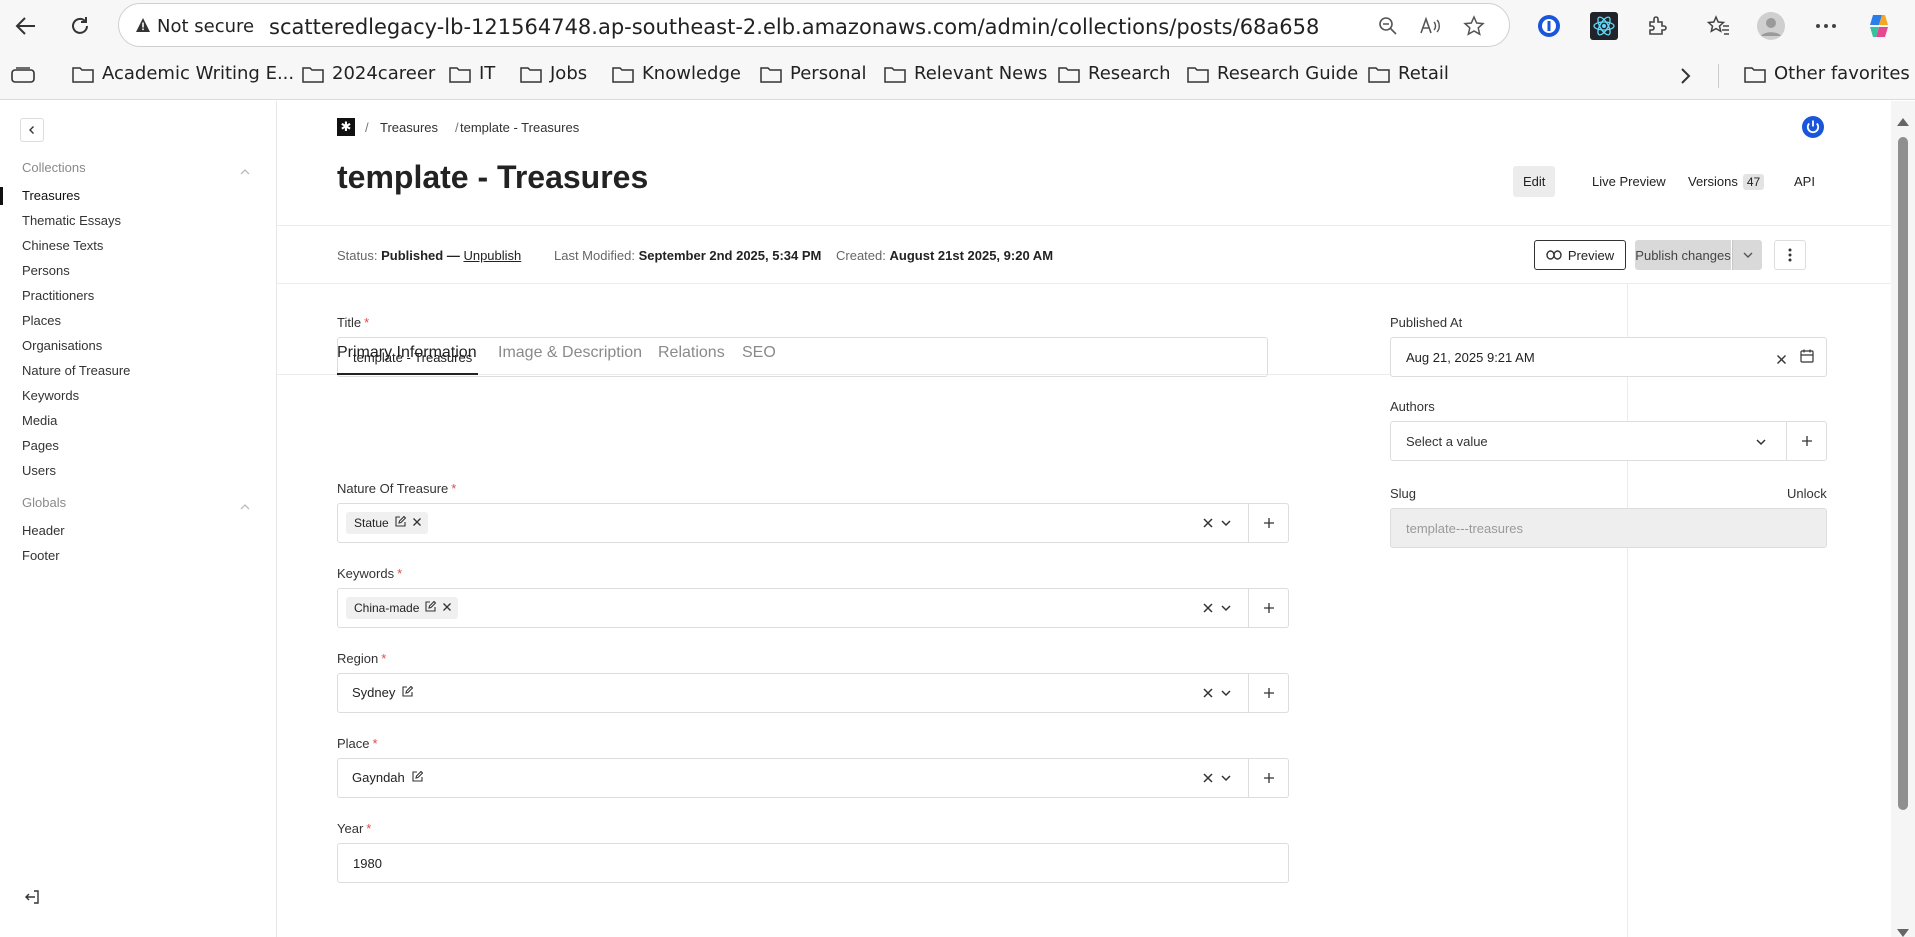 This screenshot has width=1915, height=937. What do you see at coordinates (39, 420) in the screenshot?
I see `sidebar-item-media: Media` at bounding box center [39, 420].